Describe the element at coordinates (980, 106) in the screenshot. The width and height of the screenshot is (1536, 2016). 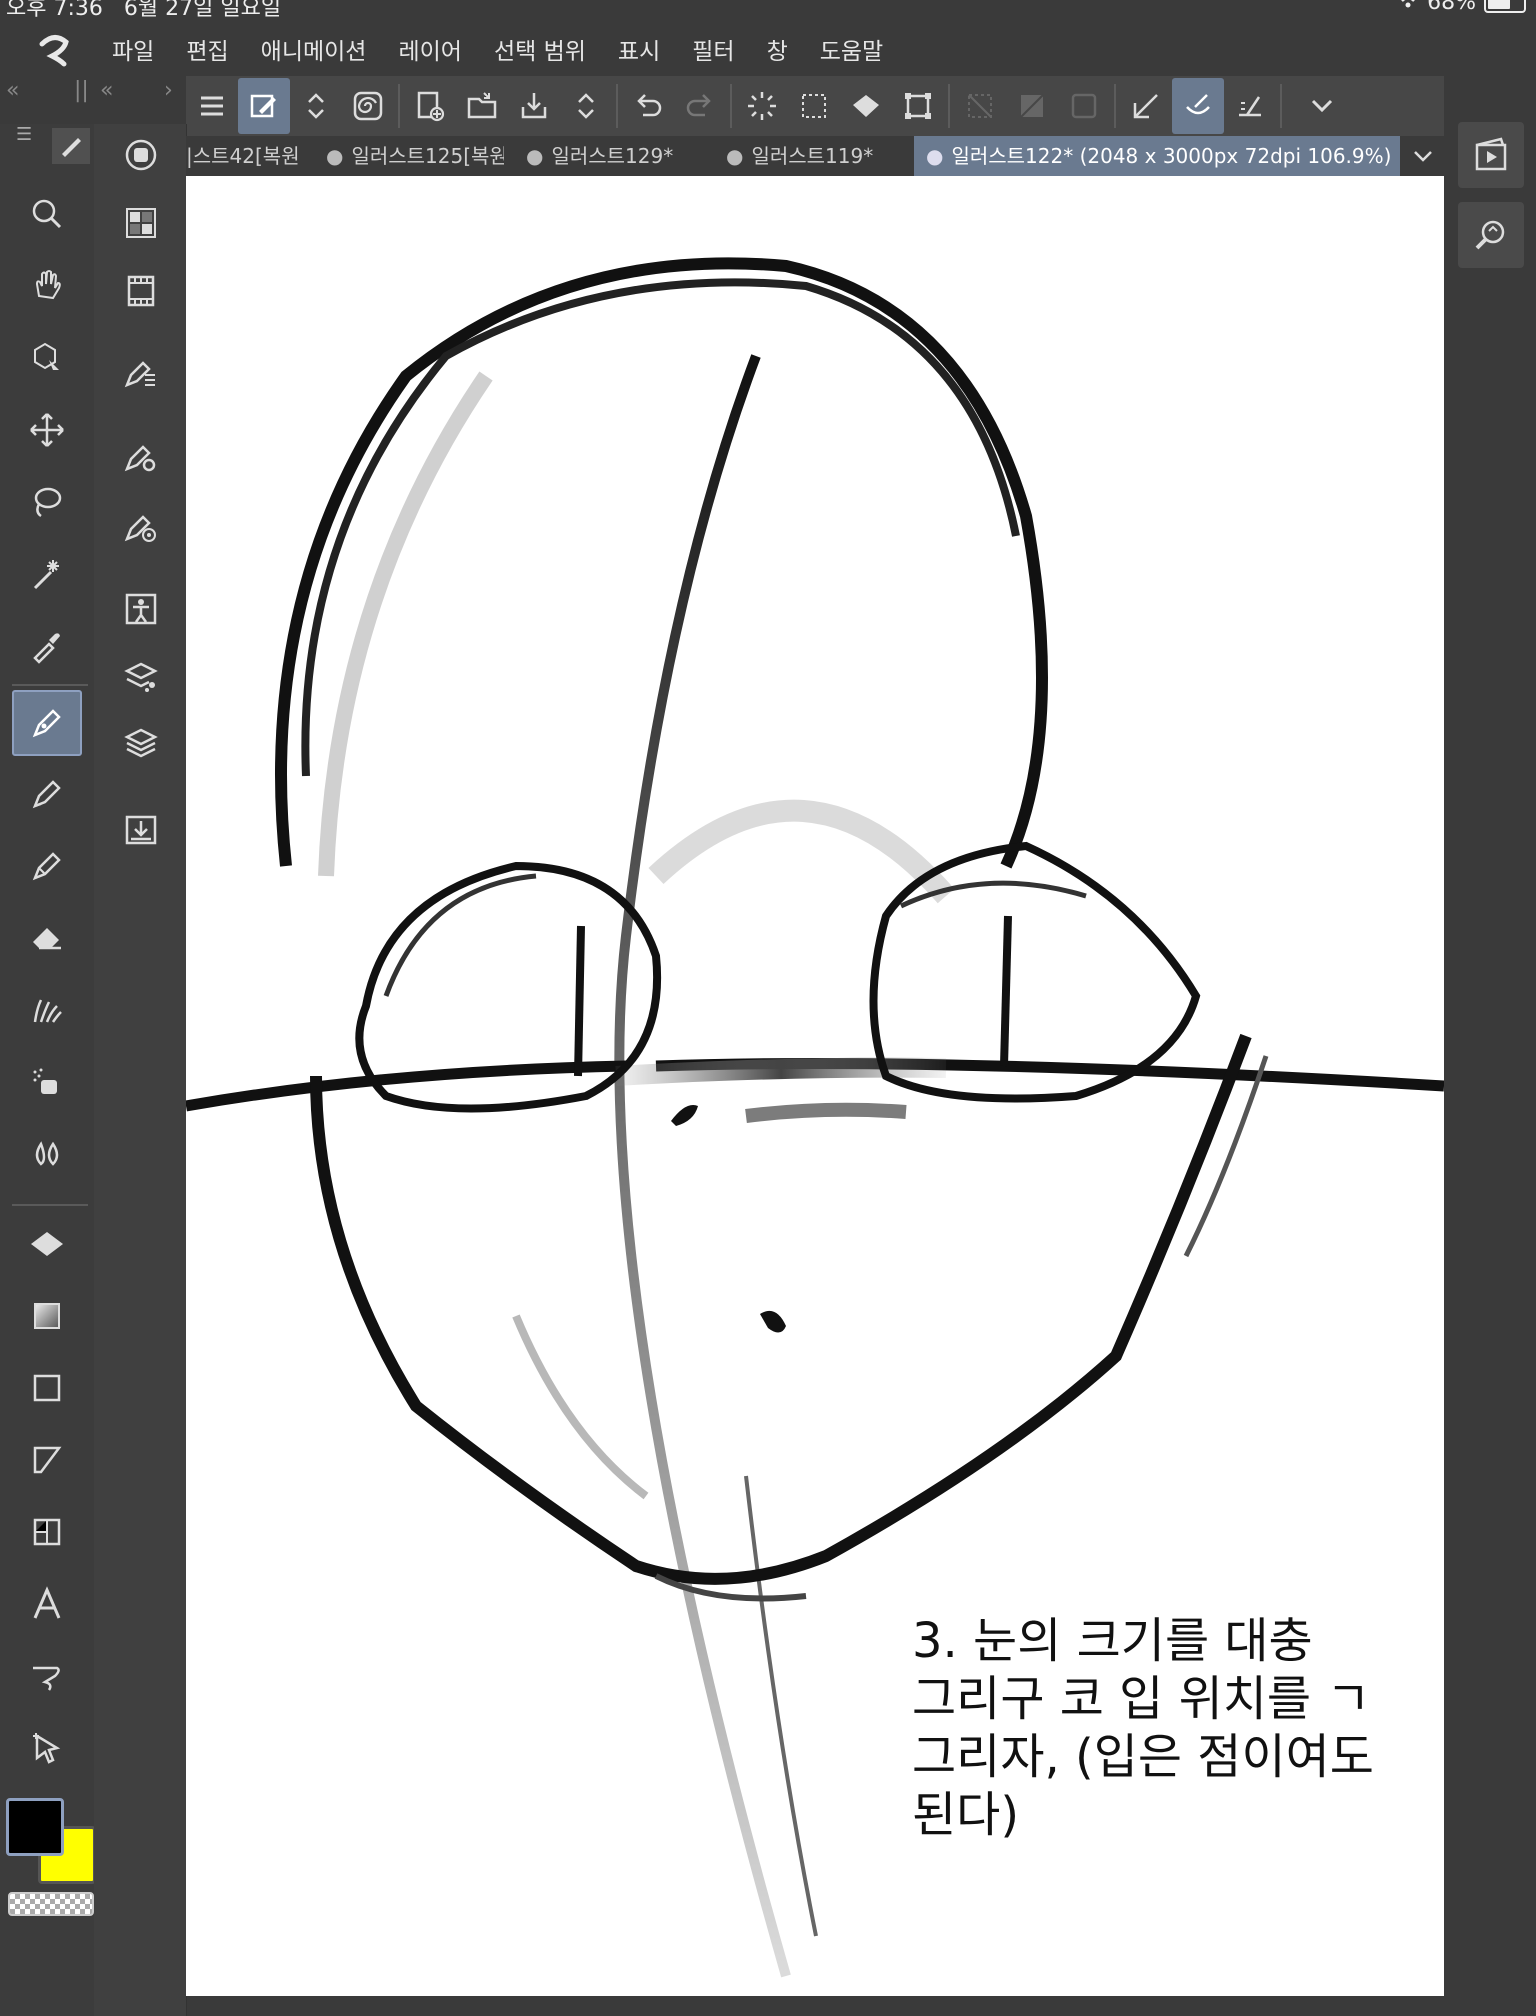
I see `hide-outside-icon` at that location.